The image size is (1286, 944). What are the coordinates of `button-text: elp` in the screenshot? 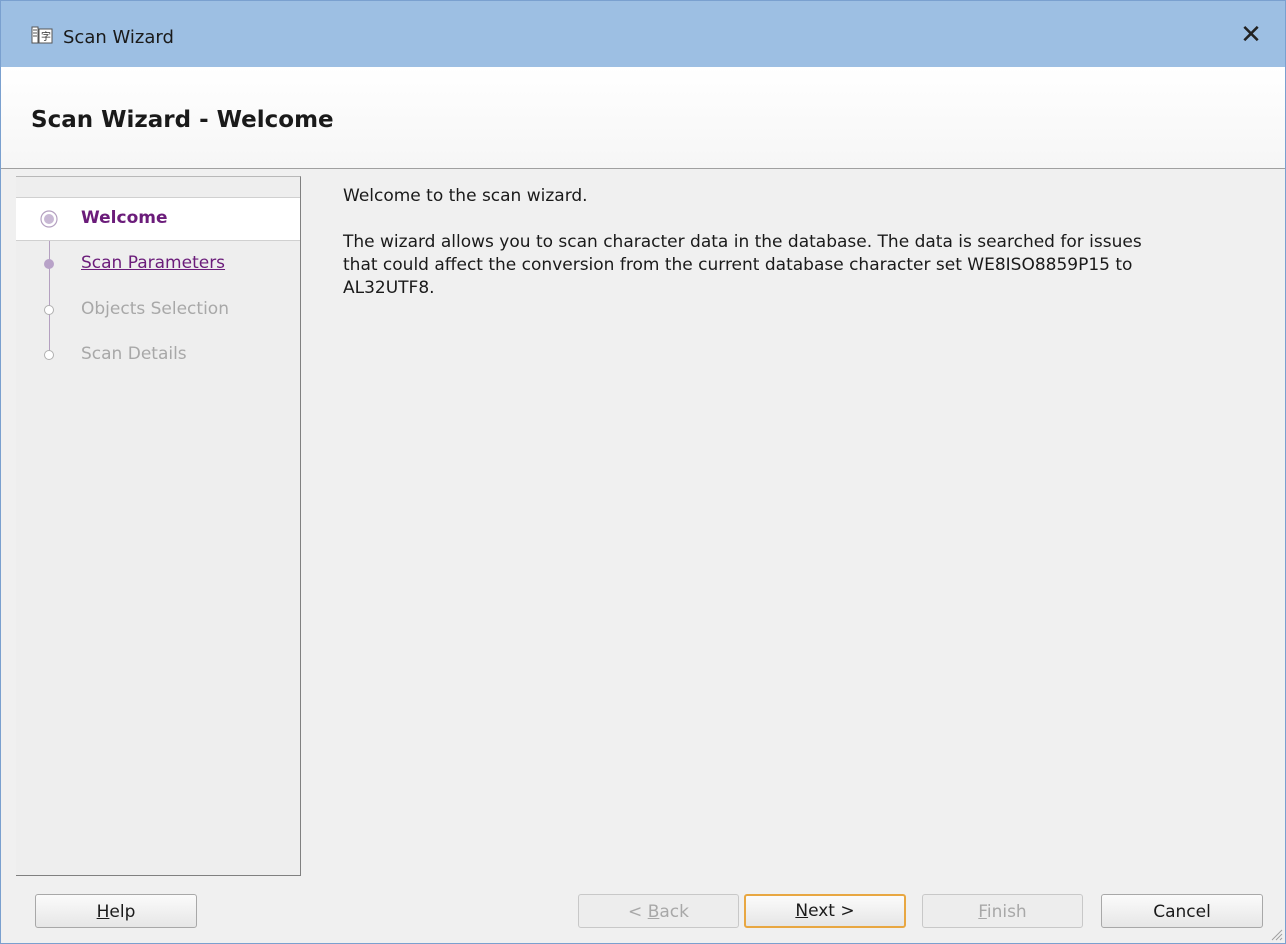 It's located at (122, 912).